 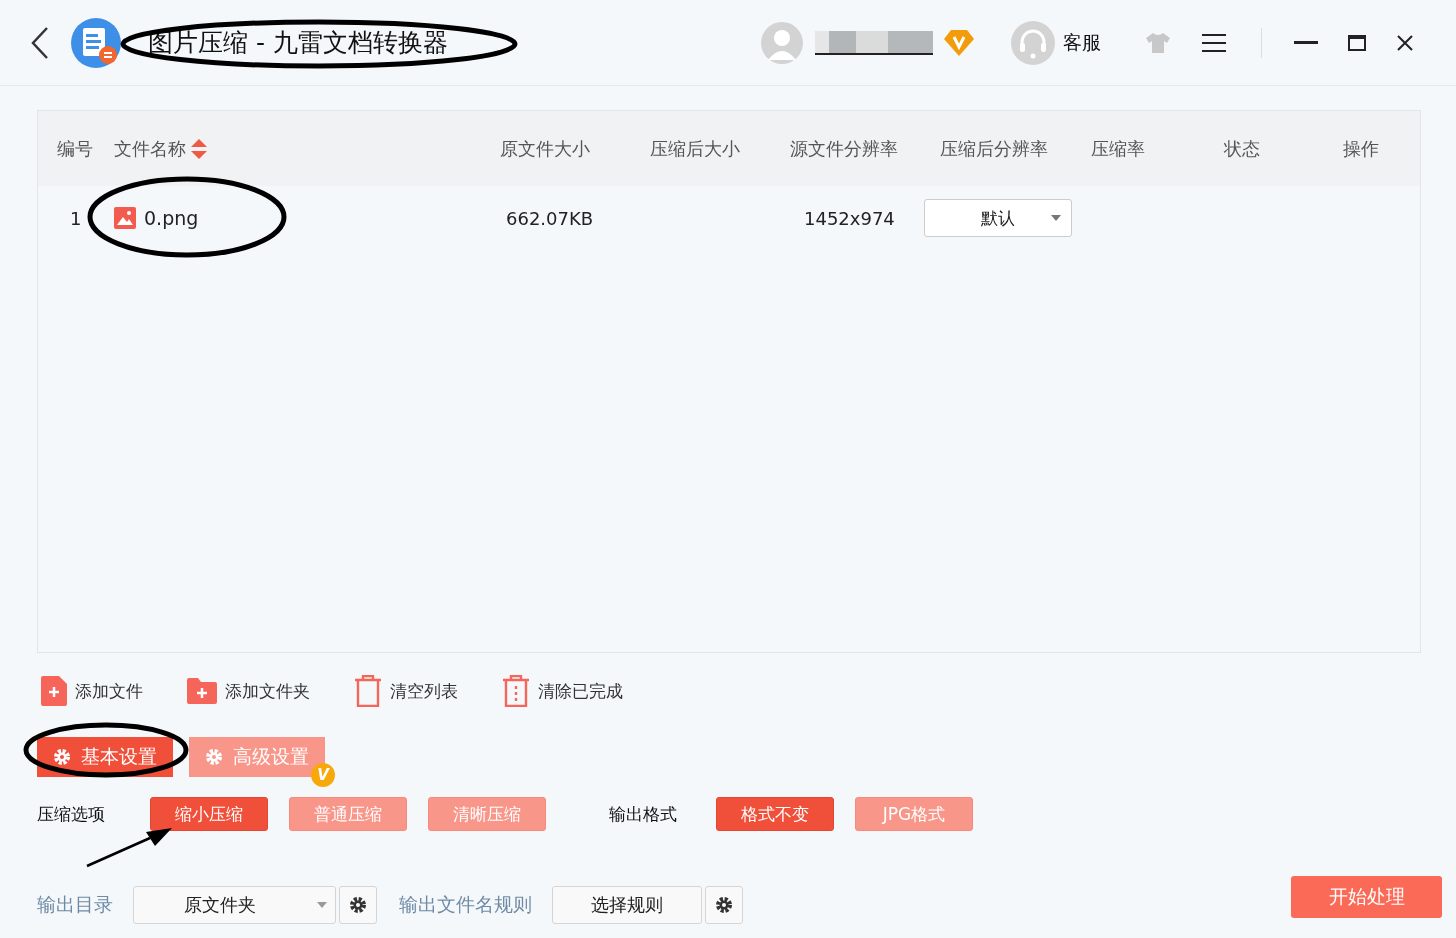 What do you see at coordinates (267, 691) in the screenshot?
I see `toolbar-button: 添加文件夹` at bounding box center [267, 691].